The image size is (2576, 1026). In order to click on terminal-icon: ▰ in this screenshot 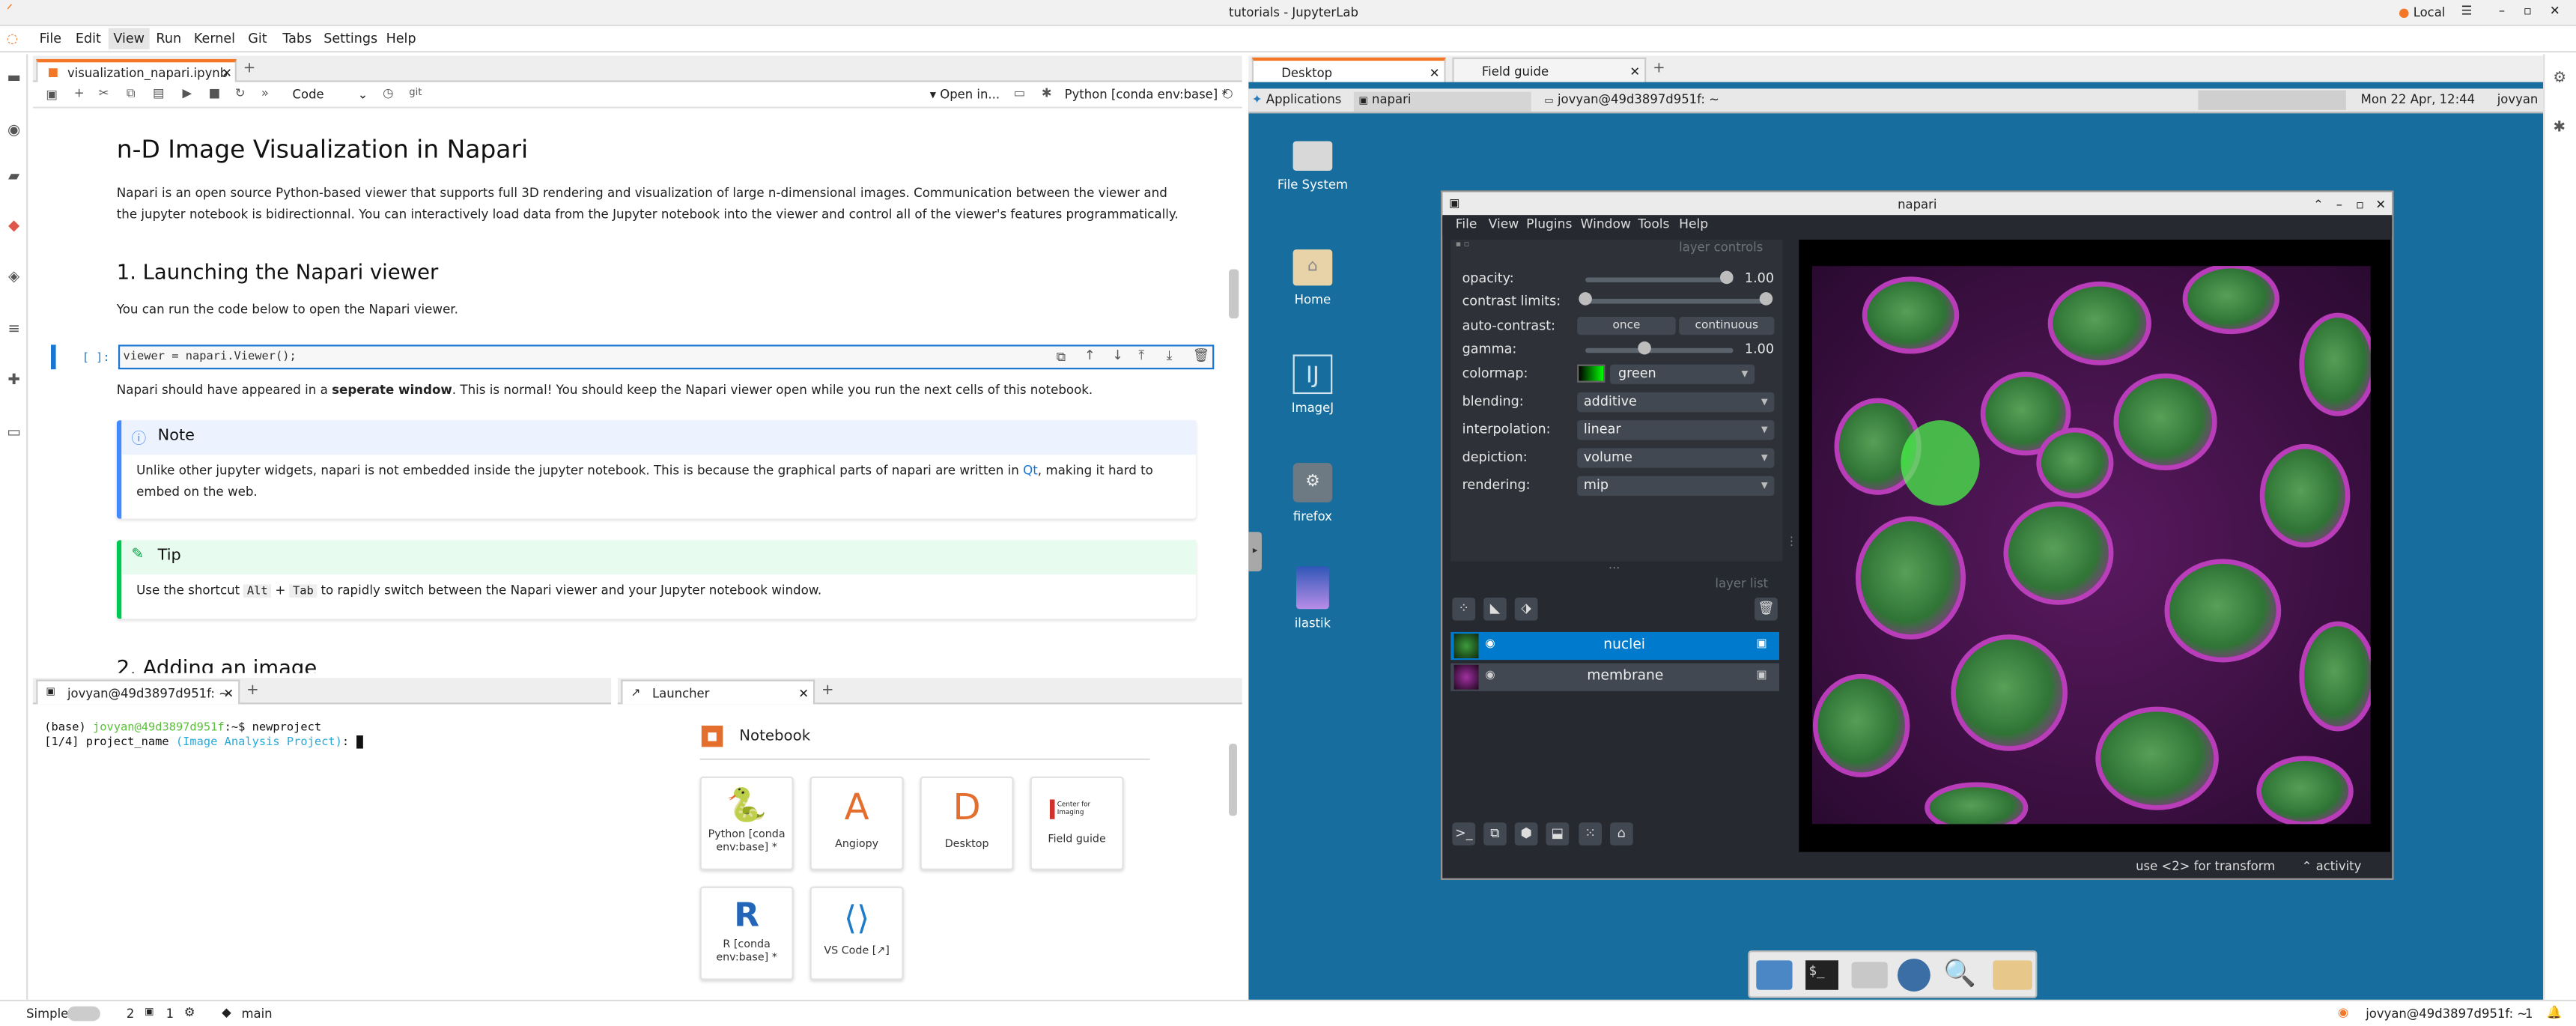, I will do `click(14, 178)`.